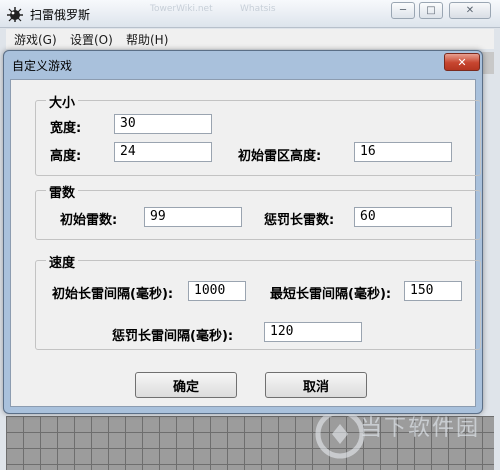  I want to click on penalty-mines-field: 60, so click(403, 217).